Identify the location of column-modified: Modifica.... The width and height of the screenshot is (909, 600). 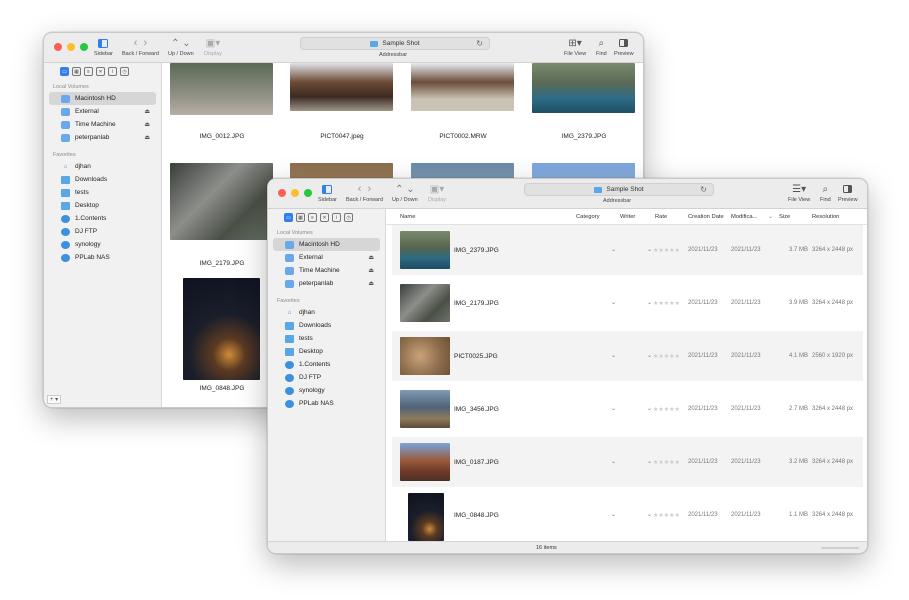
(744, 217).